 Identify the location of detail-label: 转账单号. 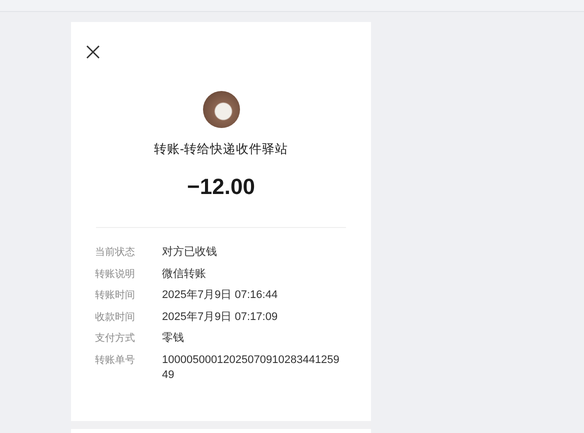
(115, 361).